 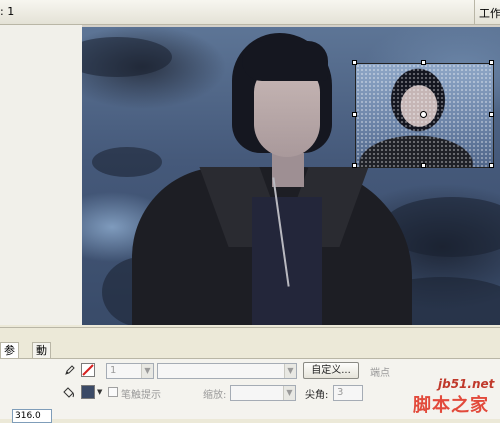 I want to click on stroke-hint-checkbox, so click(x=113, y=392).